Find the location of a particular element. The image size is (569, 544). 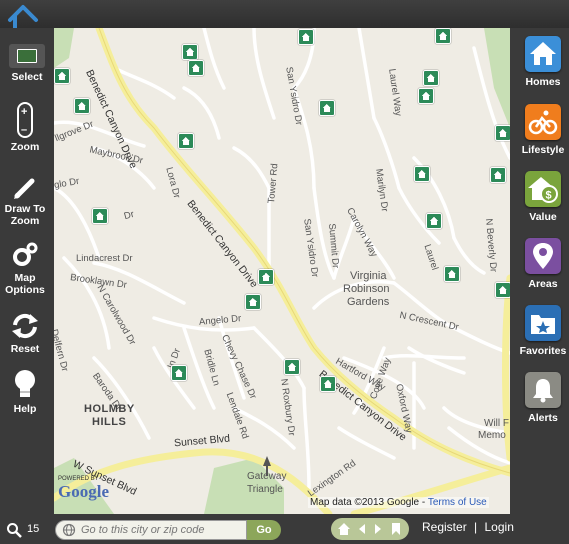

place-label: Triangle is located at coordinates (265, 489).